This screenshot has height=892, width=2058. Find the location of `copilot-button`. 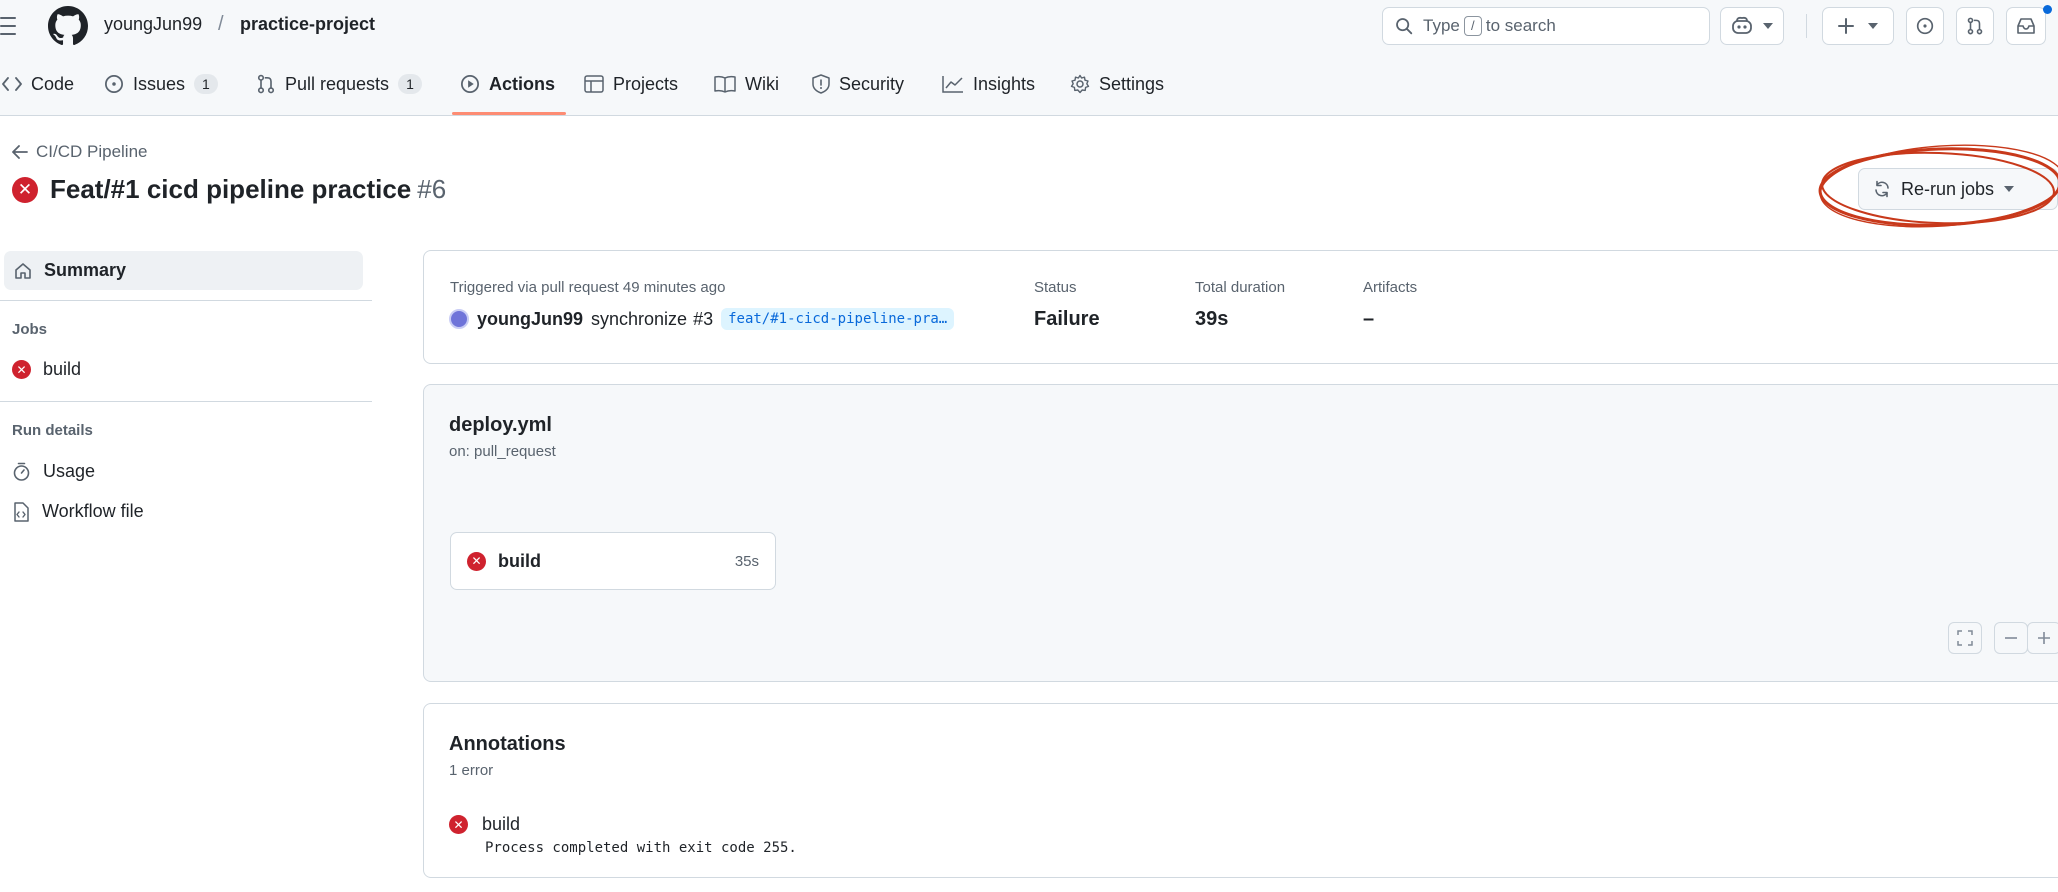

copilot-button is located at coordinates (1752, 26).